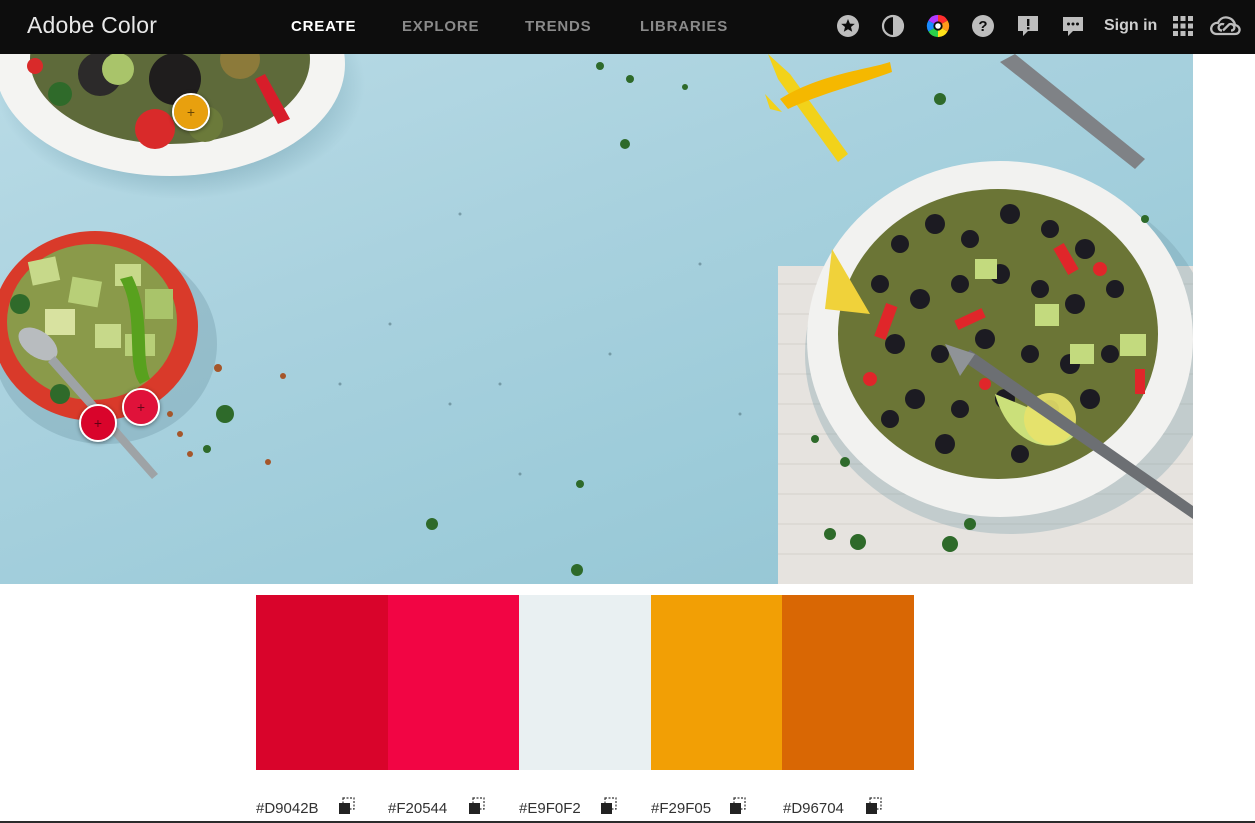 This screenshot has width=1255, height=823. What do you see at coordinates (681, 808) in the screenshot?
I see `hex-value-4: #F29F05` at bounding box center [681, 808].